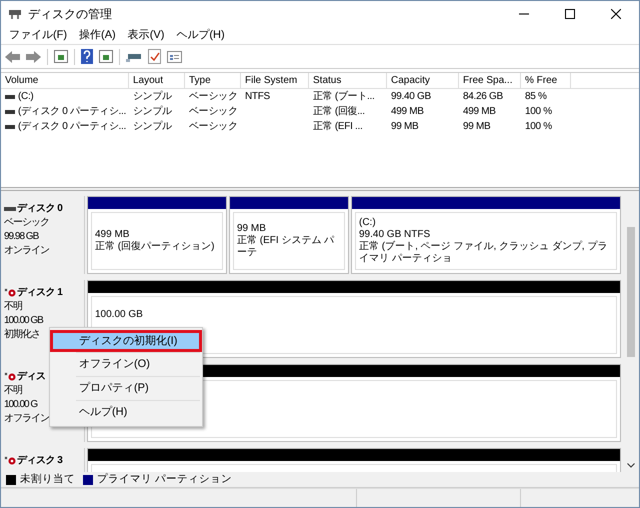 The image size is (640, 508). I want to click on menu-item: プロパティ(P), so click(126, 388).